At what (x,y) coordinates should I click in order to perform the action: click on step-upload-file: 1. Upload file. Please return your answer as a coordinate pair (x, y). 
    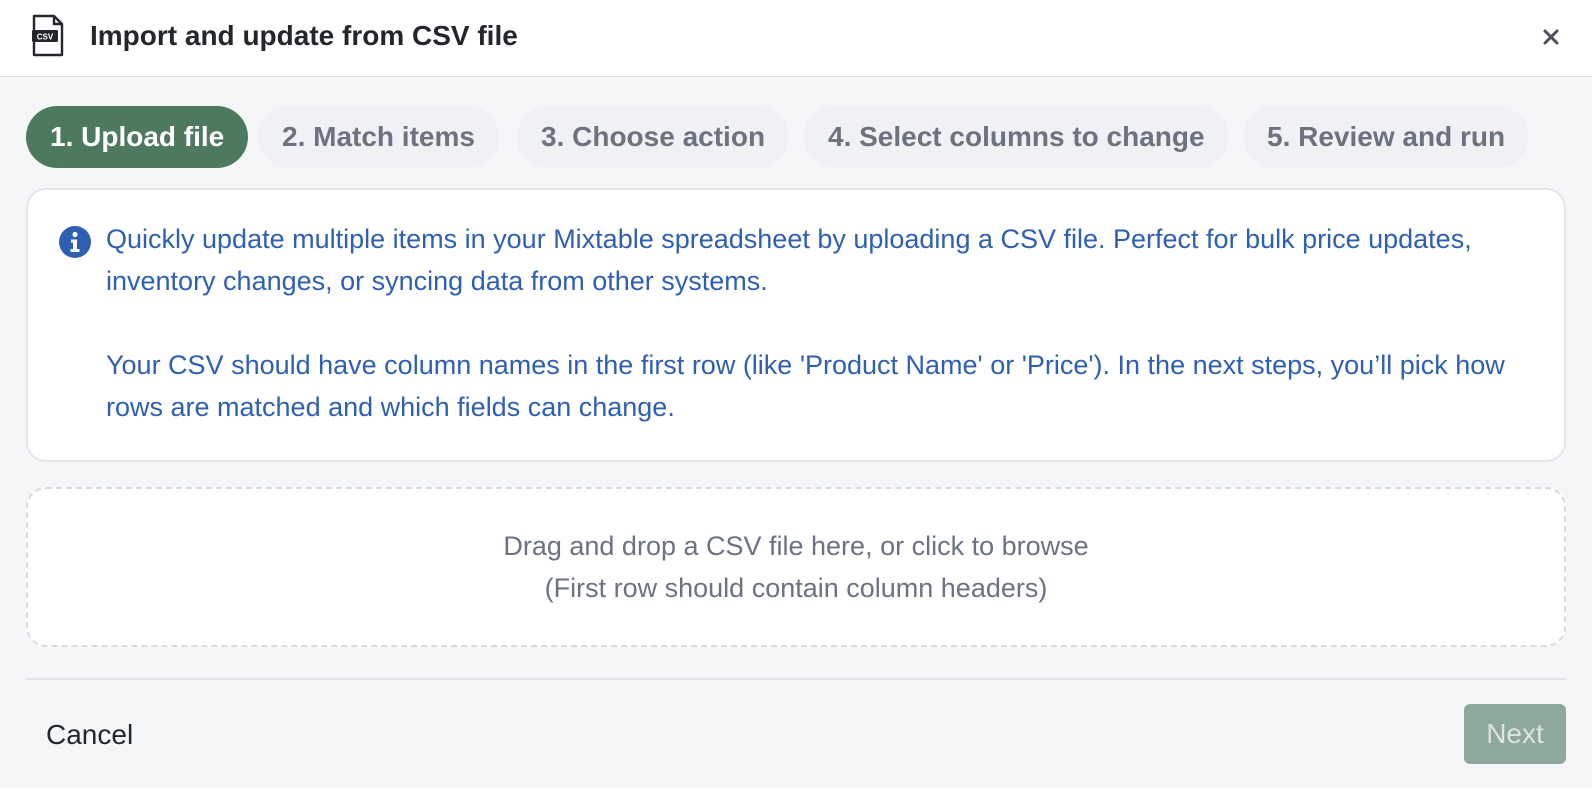
    Looking at the image, I should click on (137, 137).